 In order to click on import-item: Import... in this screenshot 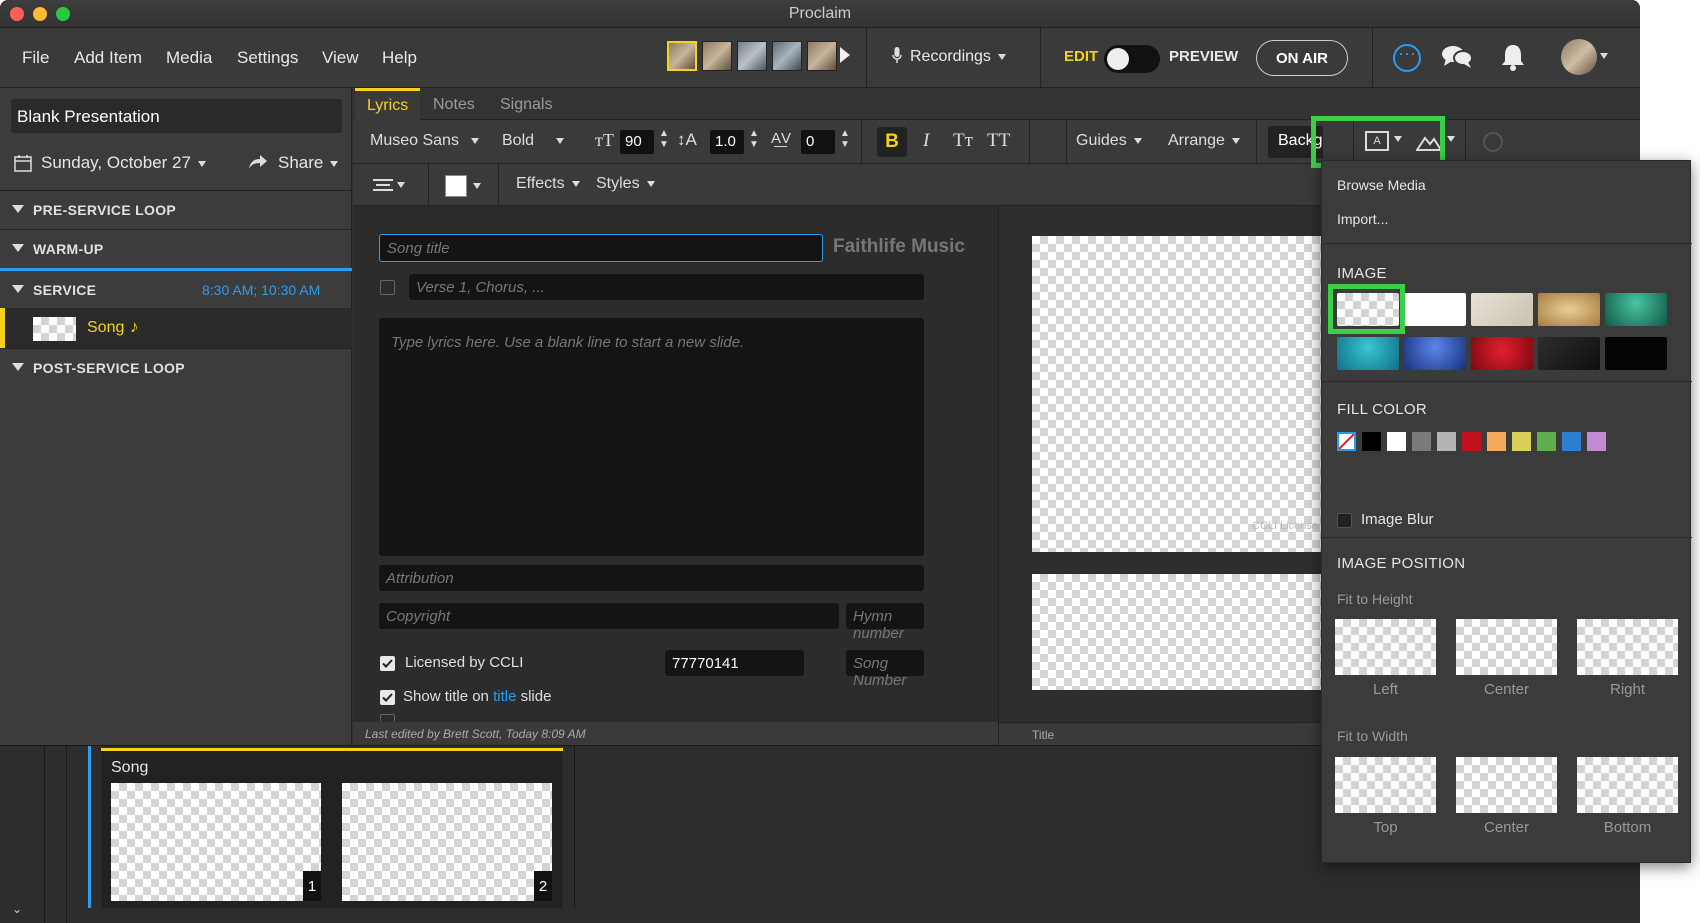, I will do `click(1362, 219)`.